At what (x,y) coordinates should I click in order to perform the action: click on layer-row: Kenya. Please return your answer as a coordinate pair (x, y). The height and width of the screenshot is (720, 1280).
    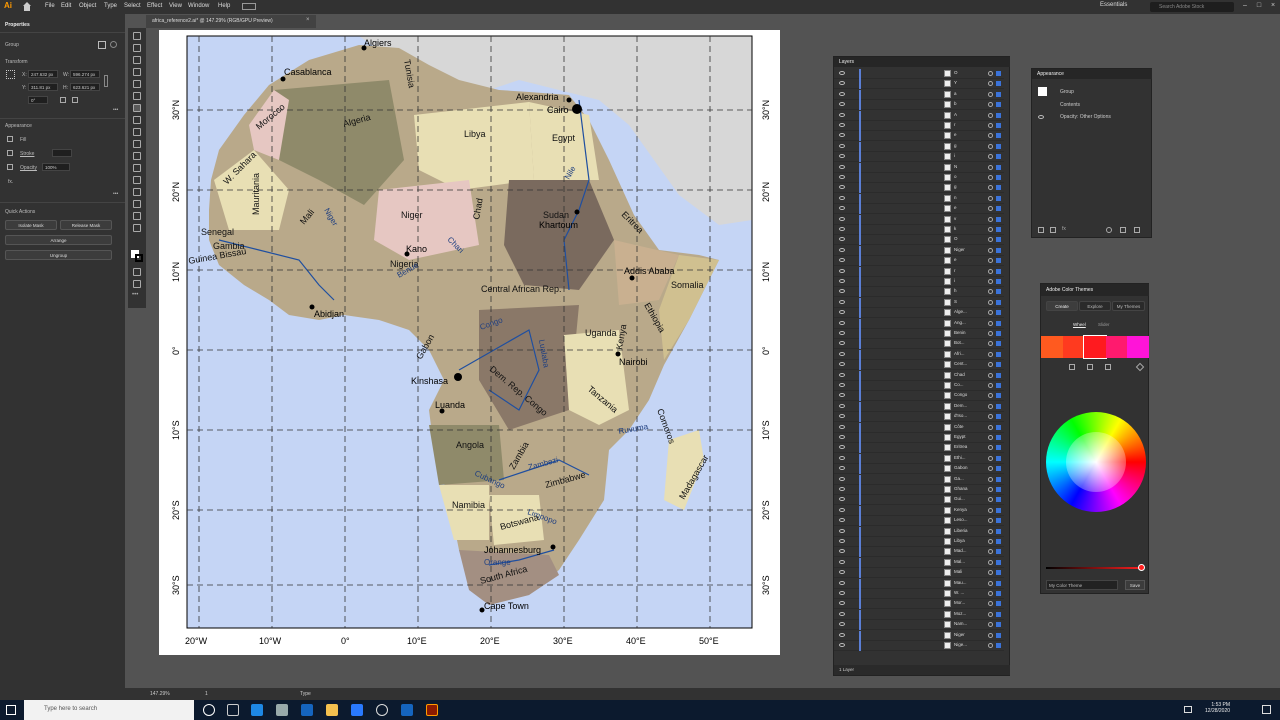
    Looking at the image, I should click on (919, 510).